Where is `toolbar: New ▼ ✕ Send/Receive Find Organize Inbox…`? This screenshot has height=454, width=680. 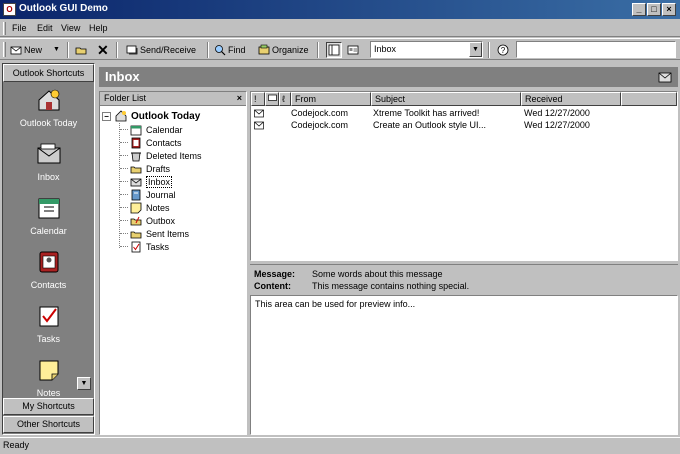 toolbar: New ▼ ✕ Send/Receive Find Organize Inbox… is located at coordinates (340, 49).